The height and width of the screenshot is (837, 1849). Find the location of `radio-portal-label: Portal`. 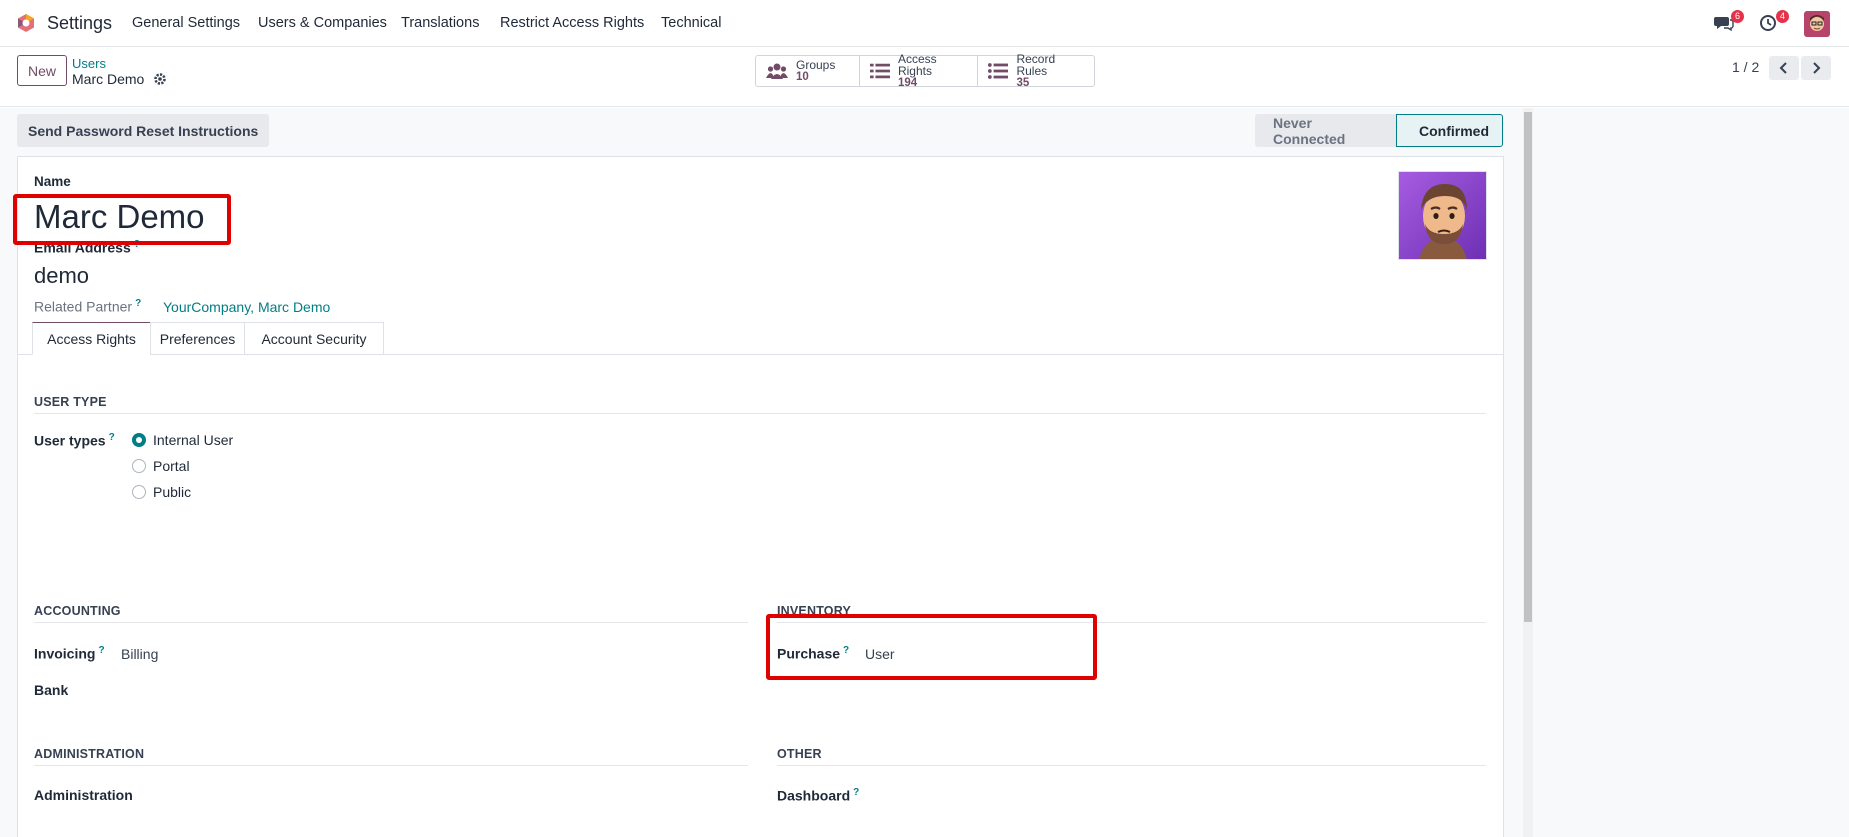

radio-portal-label: Portal is located at coordinates (171, 466).